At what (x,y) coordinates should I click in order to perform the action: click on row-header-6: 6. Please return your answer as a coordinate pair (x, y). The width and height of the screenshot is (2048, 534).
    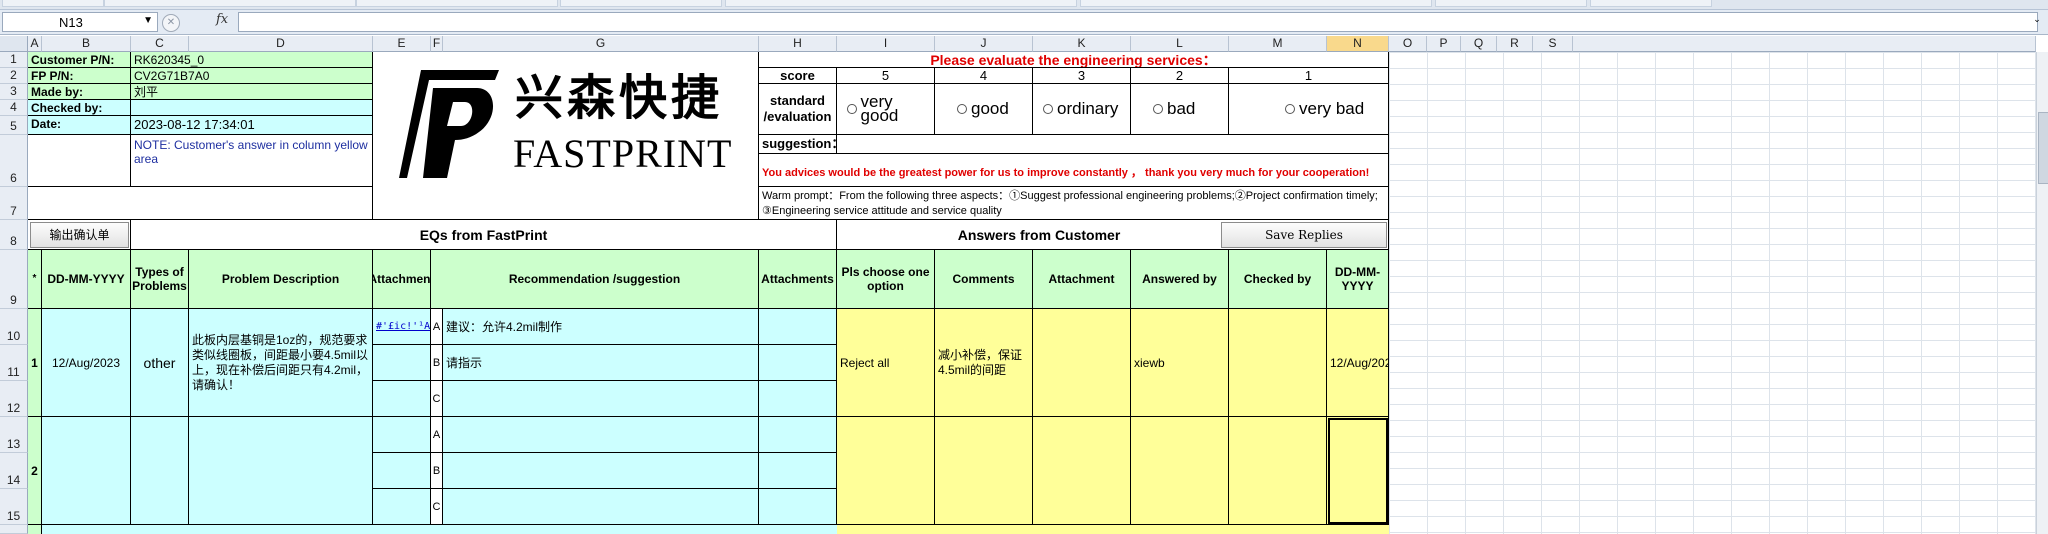
    Looking at the image, I should click on (14, 161).